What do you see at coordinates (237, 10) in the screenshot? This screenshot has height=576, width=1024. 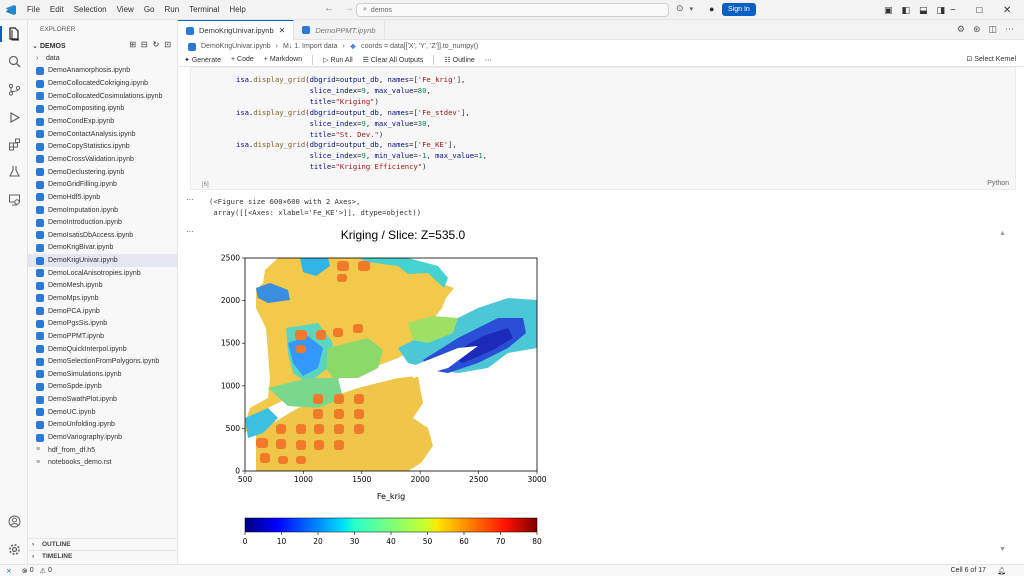 I see `menu-item-help: Help` at bounding box center [237, 10].